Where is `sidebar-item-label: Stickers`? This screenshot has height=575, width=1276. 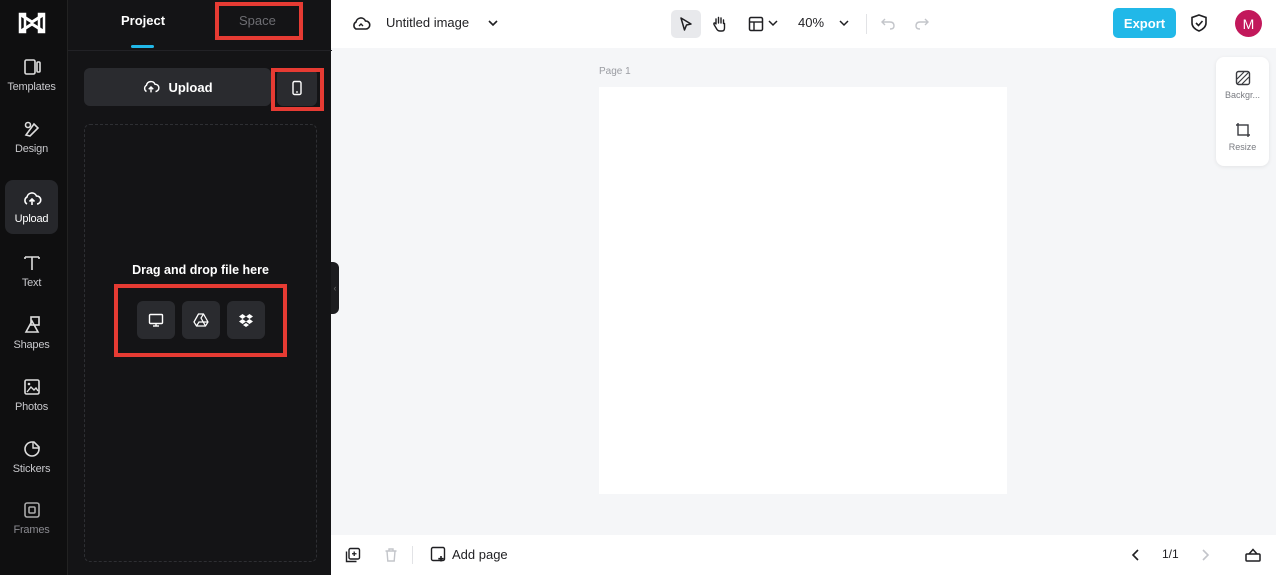
sidebar-item-label: Stickers is located at coordinates (31, 469).